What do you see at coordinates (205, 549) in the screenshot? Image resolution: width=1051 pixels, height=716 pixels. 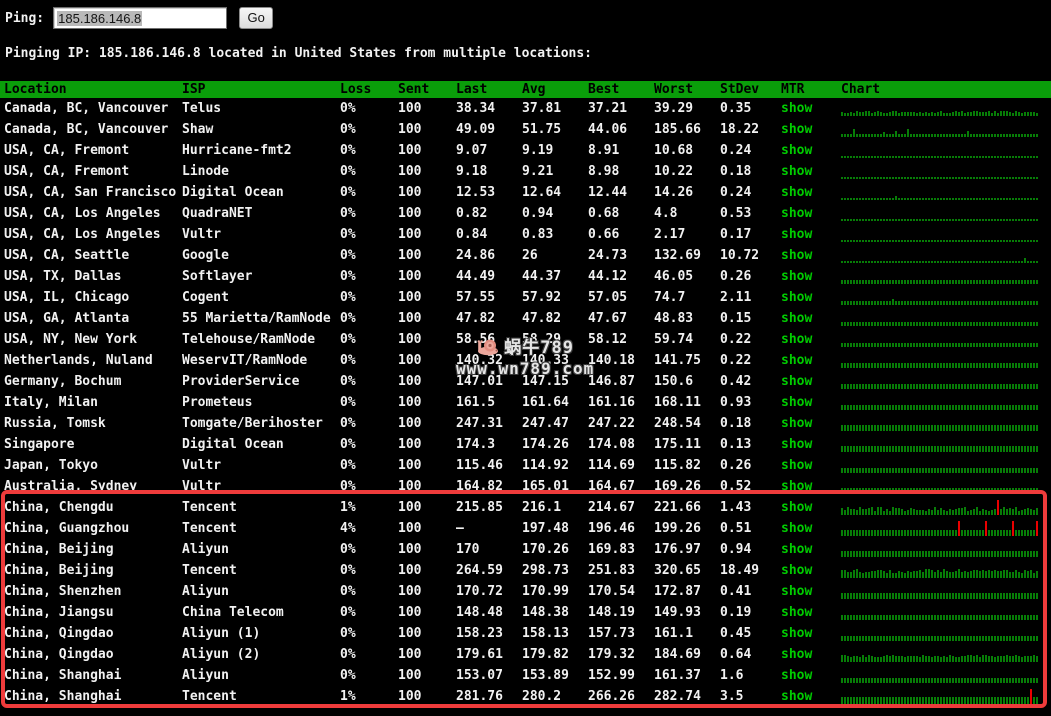 I see `cell-isp: Aliyun` at bounding box center [205, 549].